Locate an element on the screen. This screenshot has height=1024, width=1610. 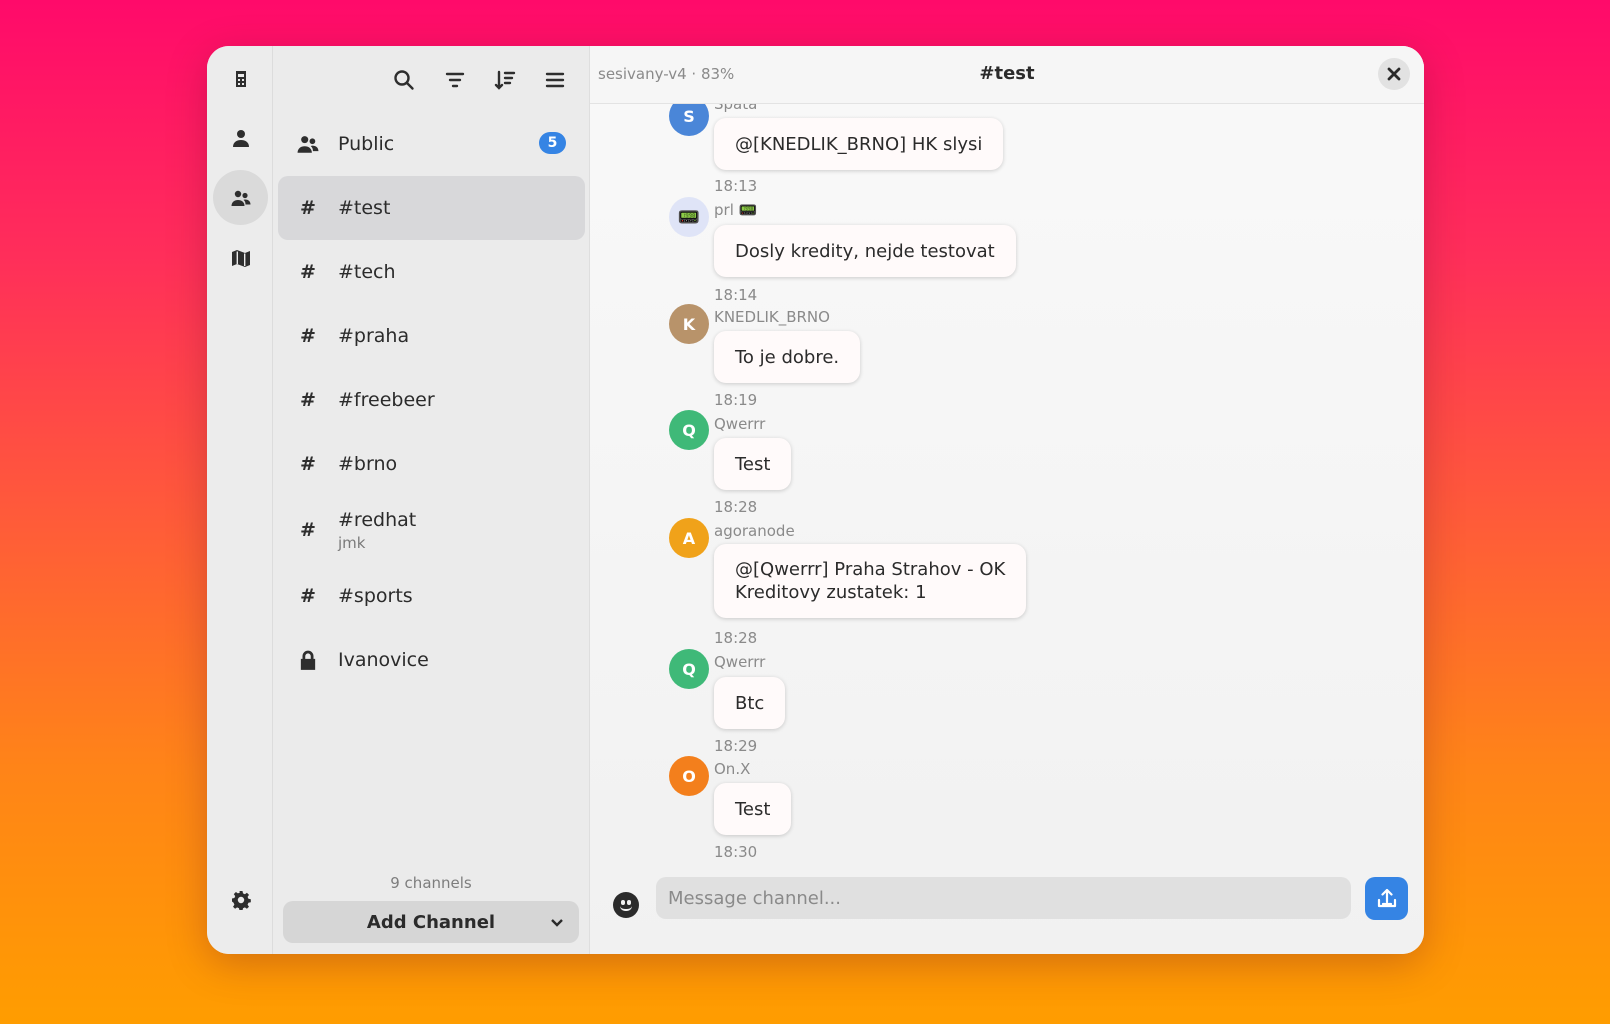
channel-item-ivanovice: Ivanovice is located at coordinates (431, 660).